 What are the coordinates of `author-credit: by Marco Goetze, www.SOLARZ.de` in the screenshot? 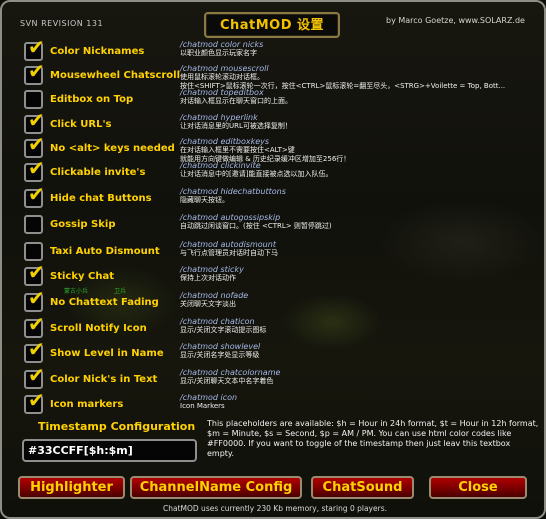 It's located at (455, 20).